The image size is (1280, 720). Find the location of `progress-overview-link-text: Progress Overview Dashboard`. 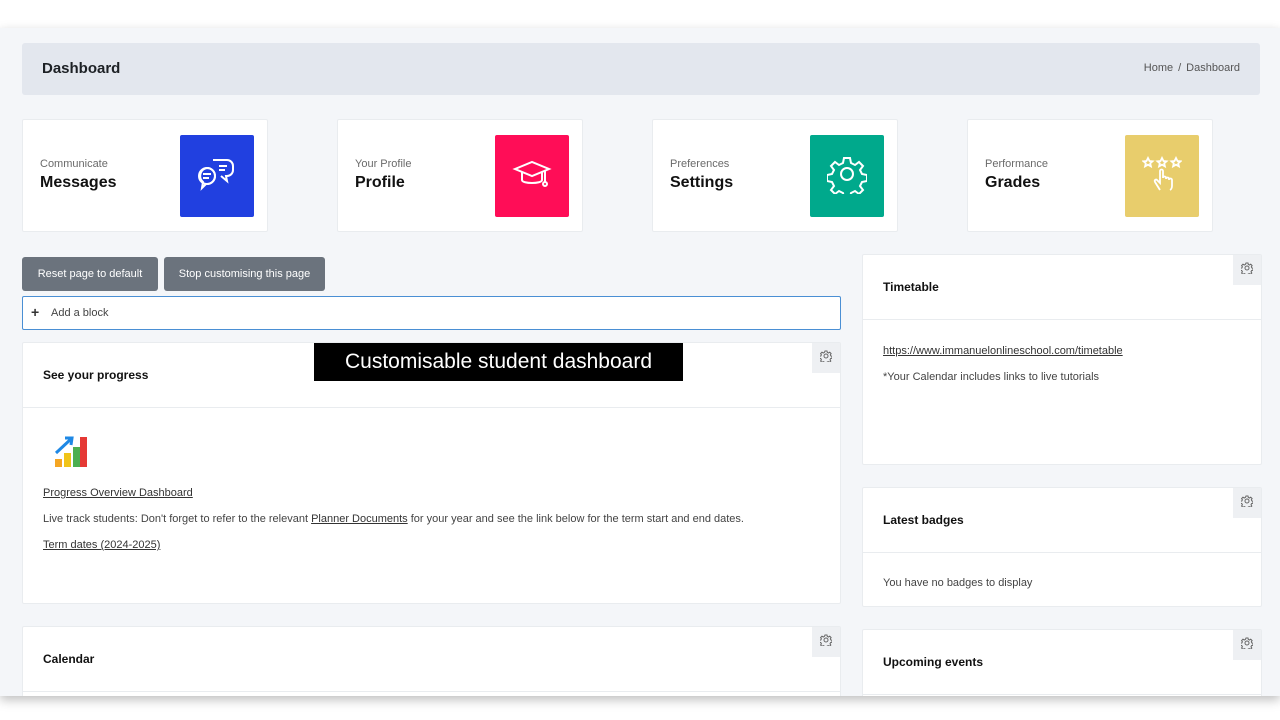

progress-overview-link-text: Progress Overview Dashboard is located at coordinates (118, 493).